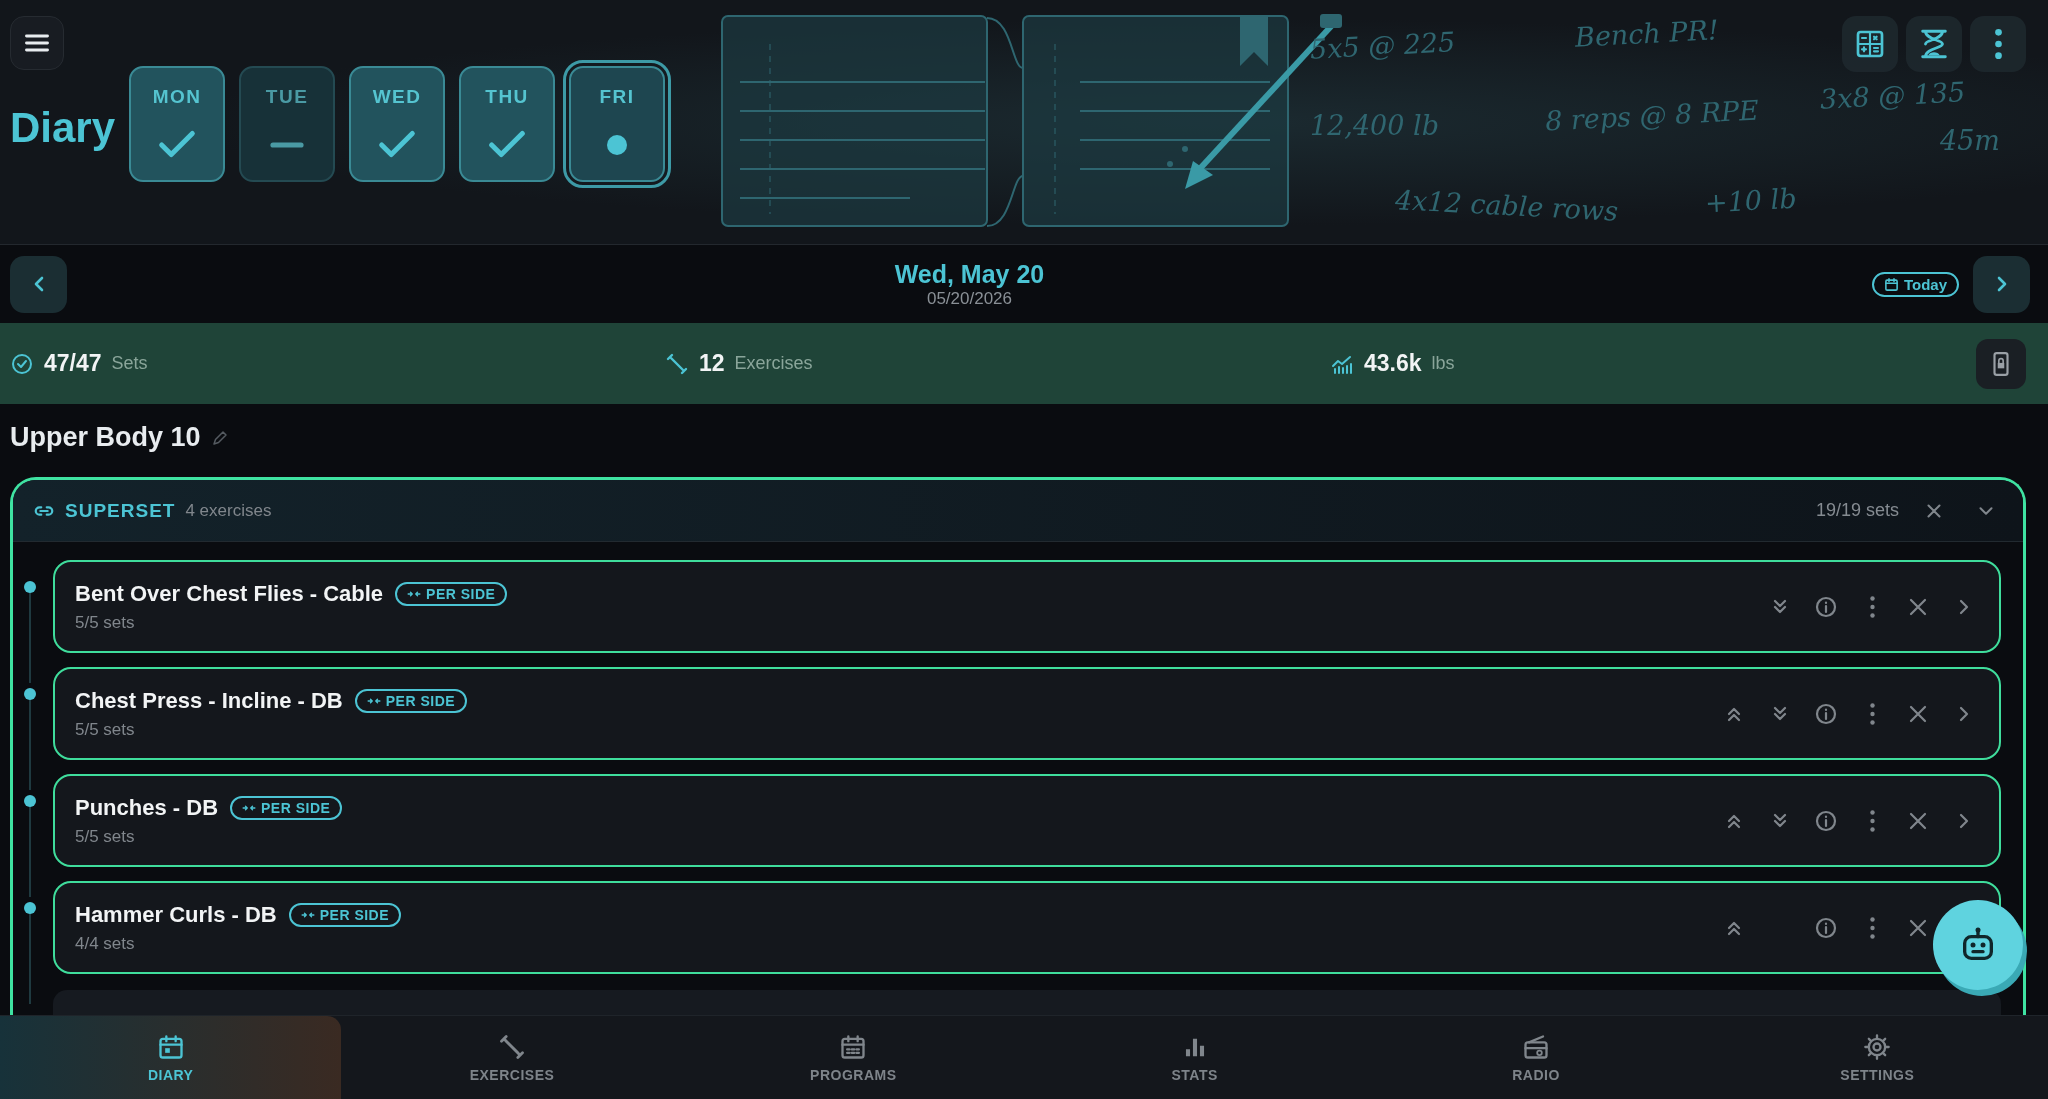 The image size is (2048, 1099). I want to click on stat-label: Exercises, so click(773, 363).